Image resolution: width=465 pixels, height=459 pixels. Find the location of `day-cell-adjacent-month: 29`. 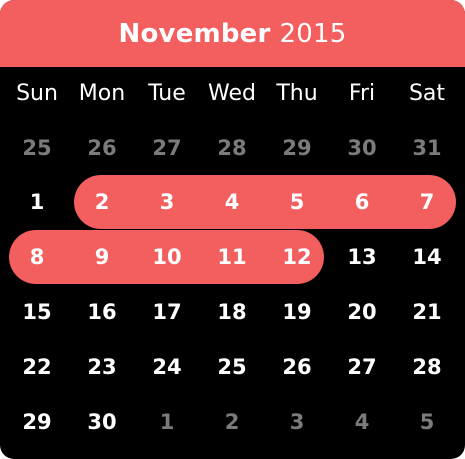

day-cell-adjacent-month: 29 is located at coordinates (297, 148).